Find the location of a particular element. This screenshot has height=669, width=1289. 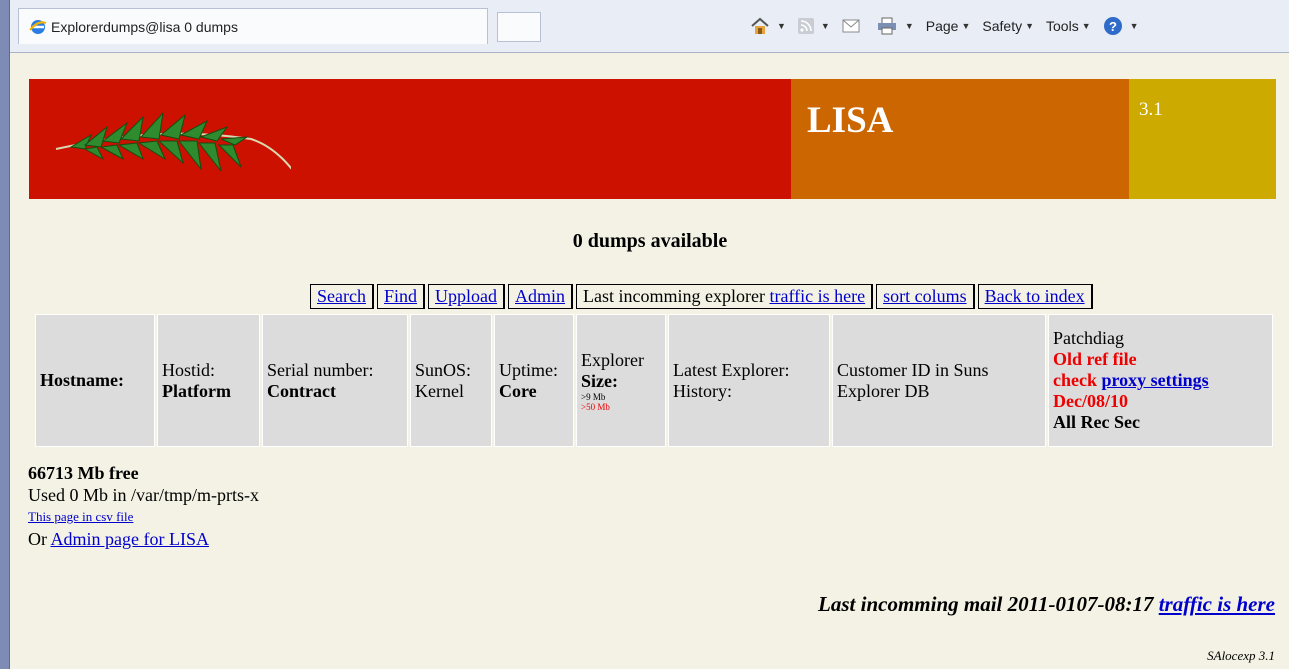

serial-header: Serial number: is located at coordinates (320, 369).